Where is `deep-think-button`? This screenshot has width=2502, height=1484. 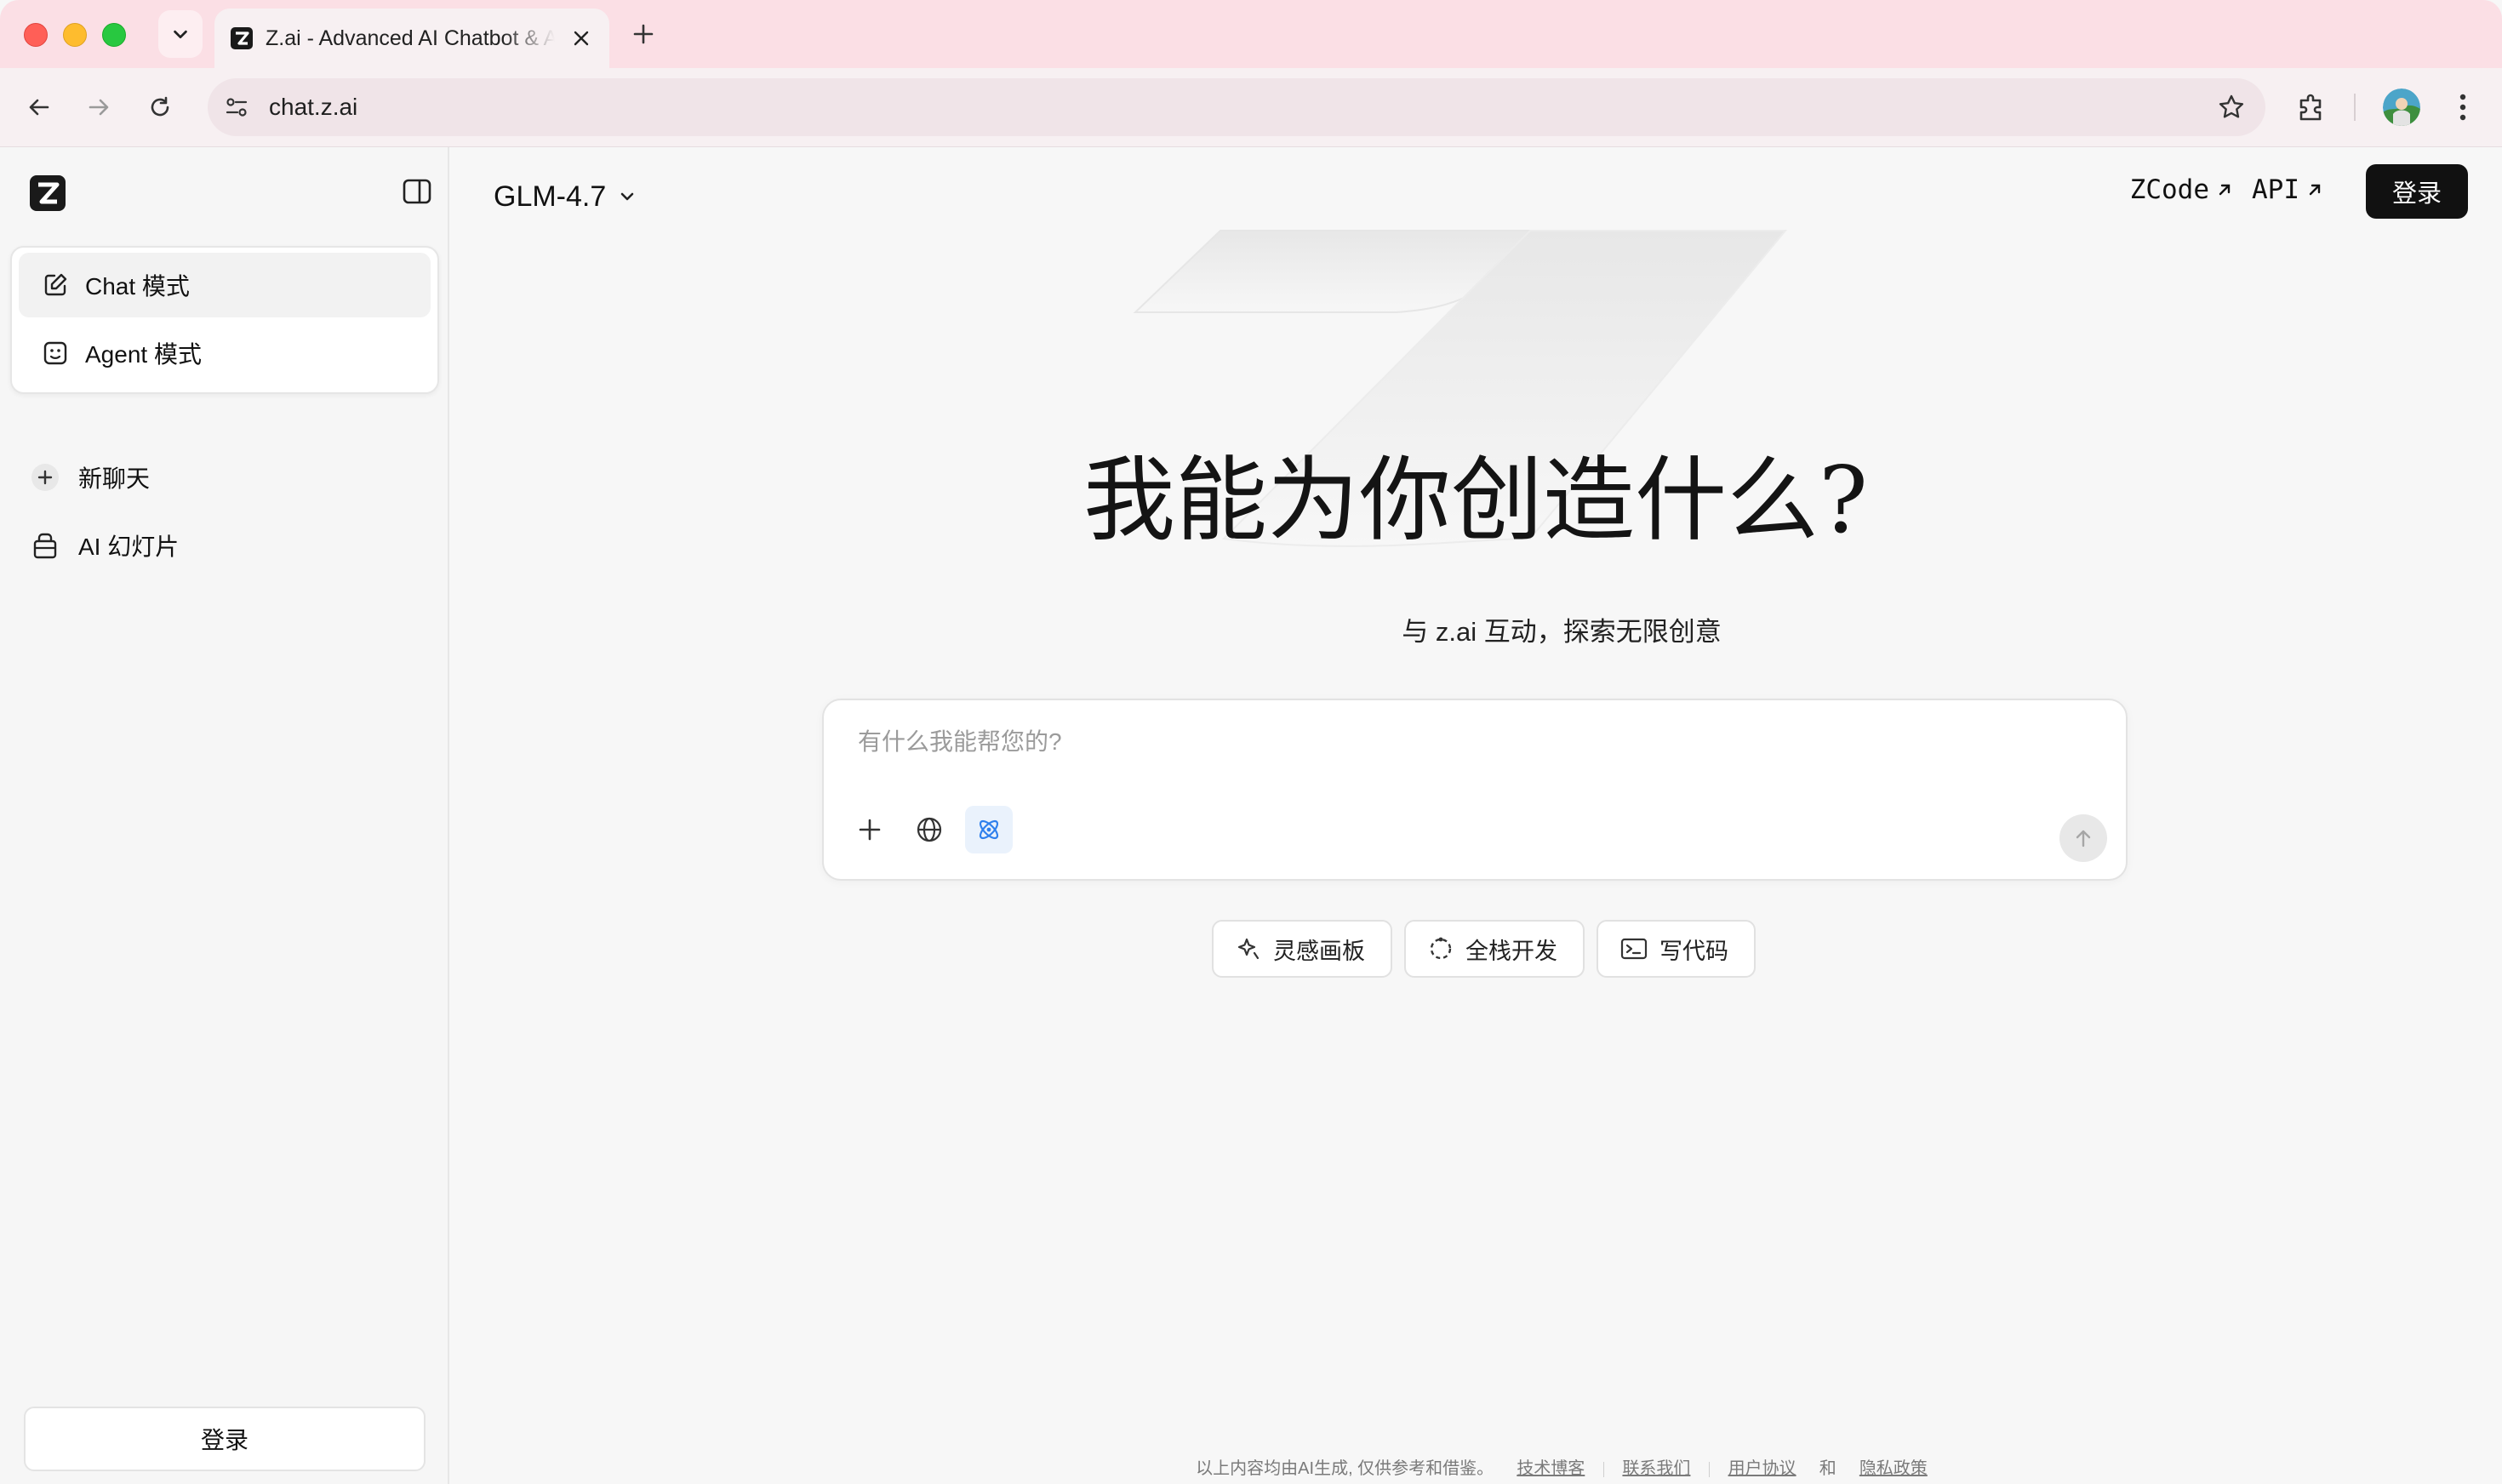 deep-think-button is located at coordinates (989, 829).